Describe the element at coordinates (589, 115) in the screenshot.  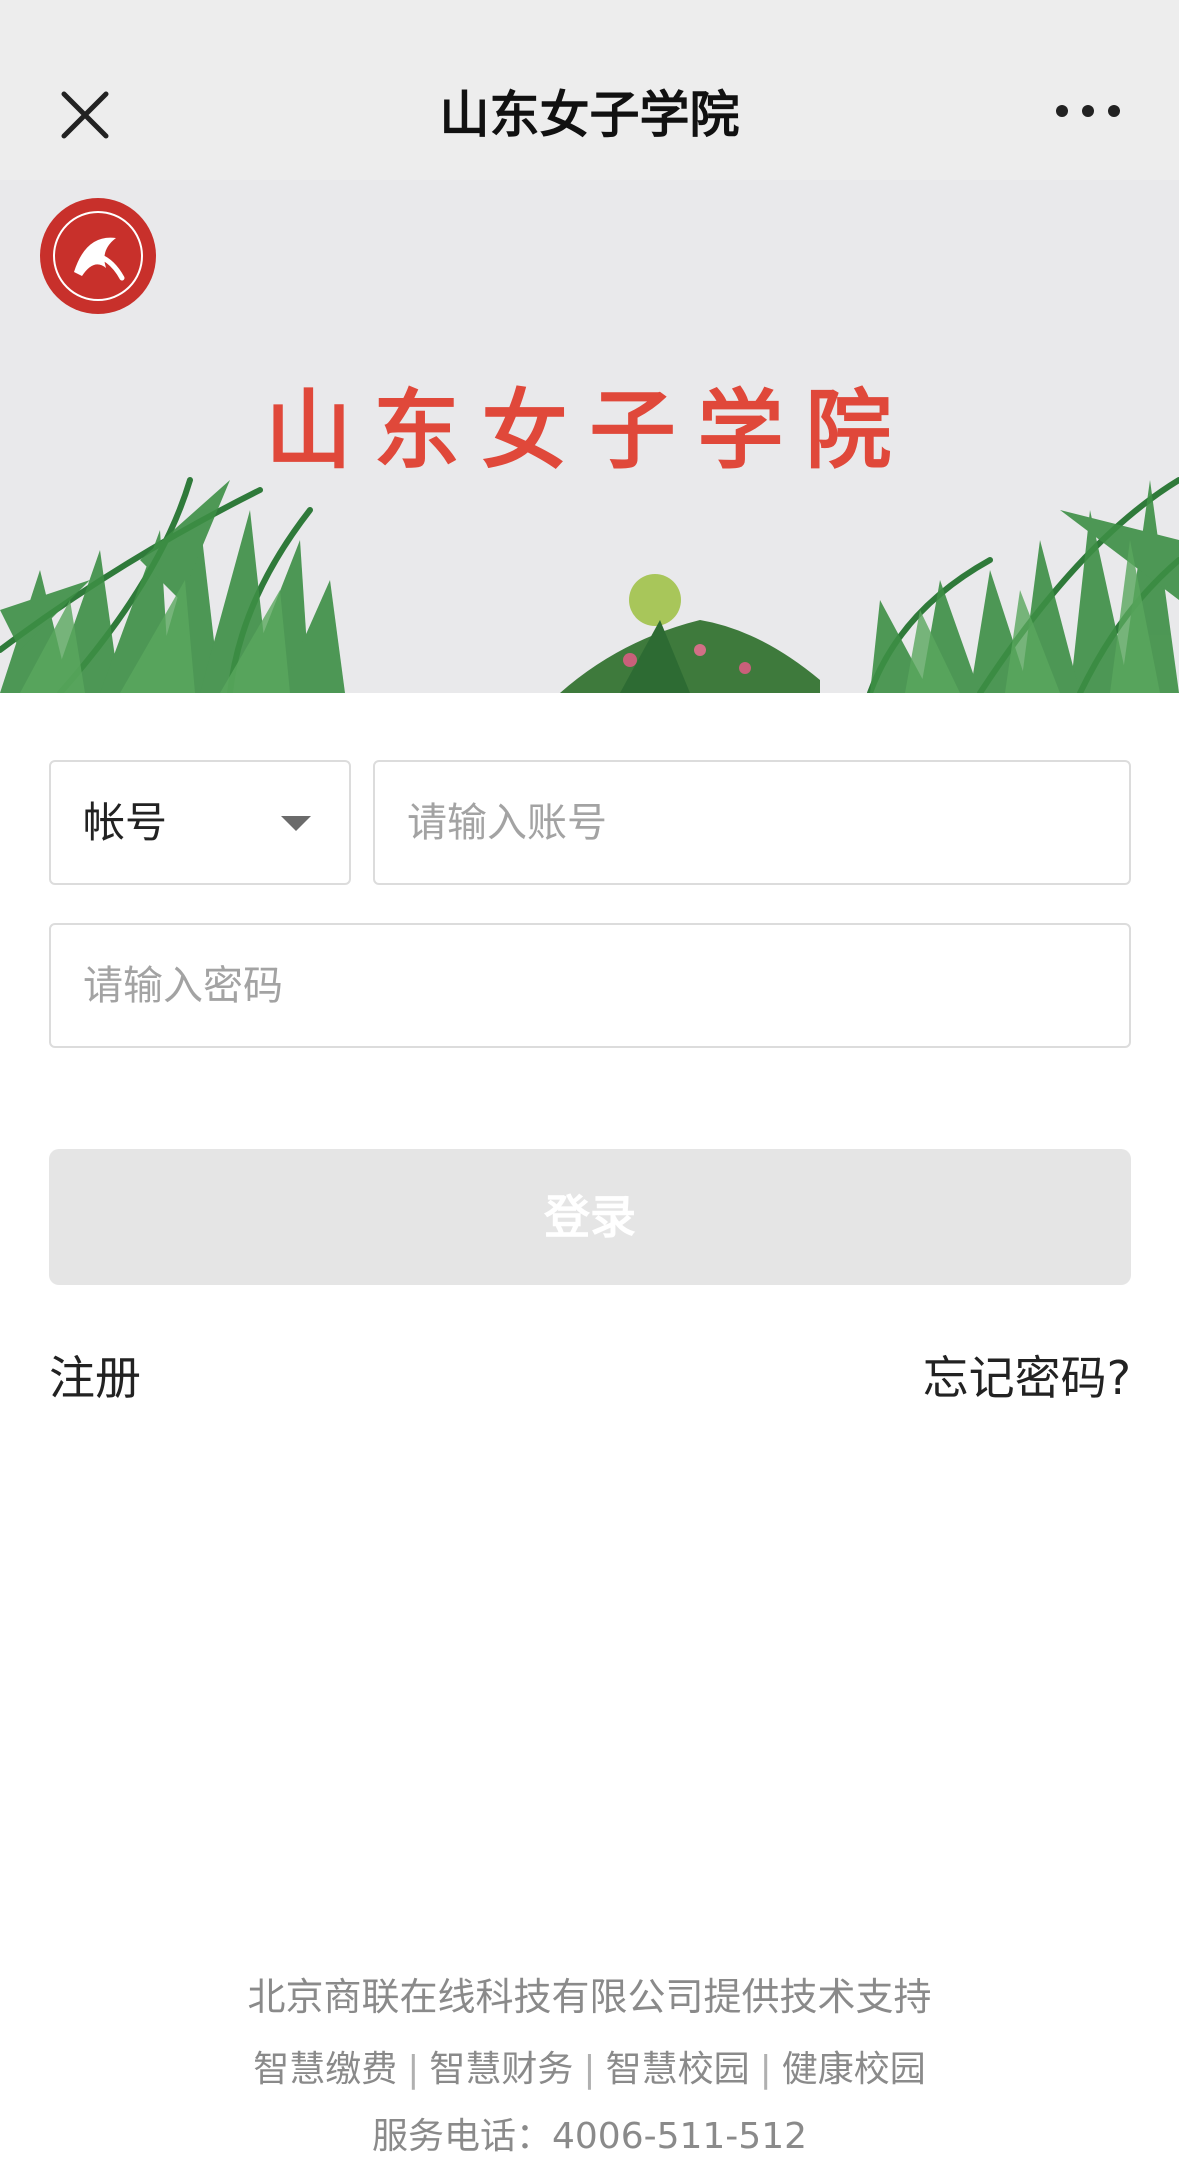
I see `page-title: 山东女子学院` at that location.